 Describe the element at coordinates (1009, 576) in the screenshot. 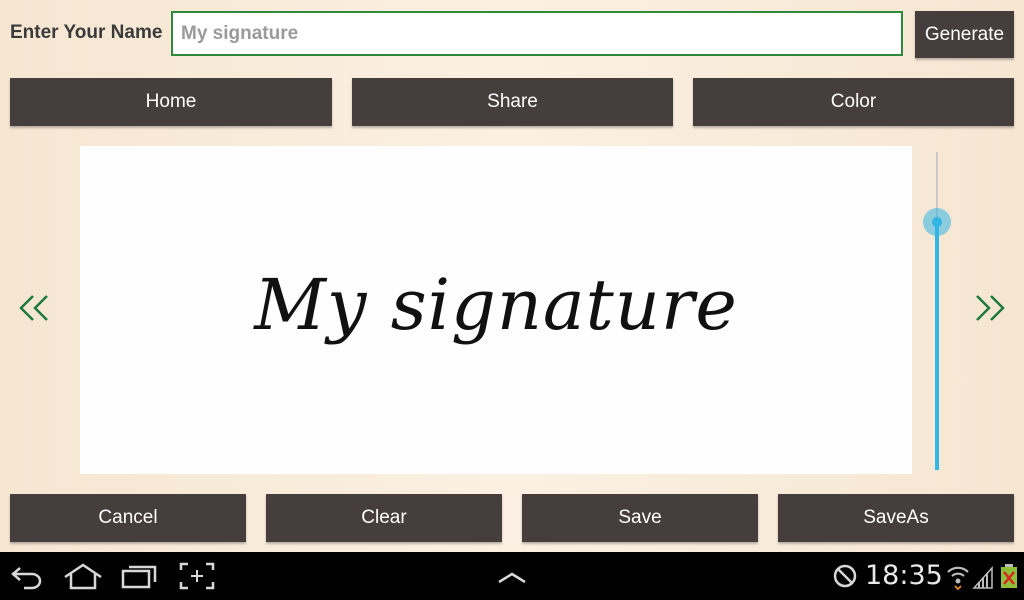

I see `battery-icon` at that location.